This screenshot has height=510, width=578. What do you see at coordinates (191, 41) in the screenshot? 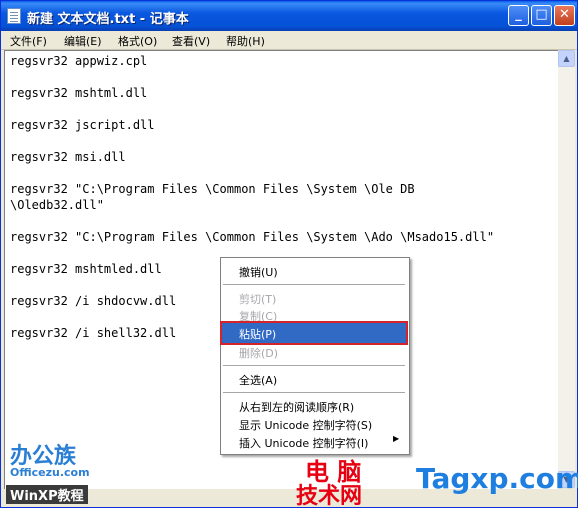
I see `menu-view: 查看(V)` at bounding box center [191, 41].